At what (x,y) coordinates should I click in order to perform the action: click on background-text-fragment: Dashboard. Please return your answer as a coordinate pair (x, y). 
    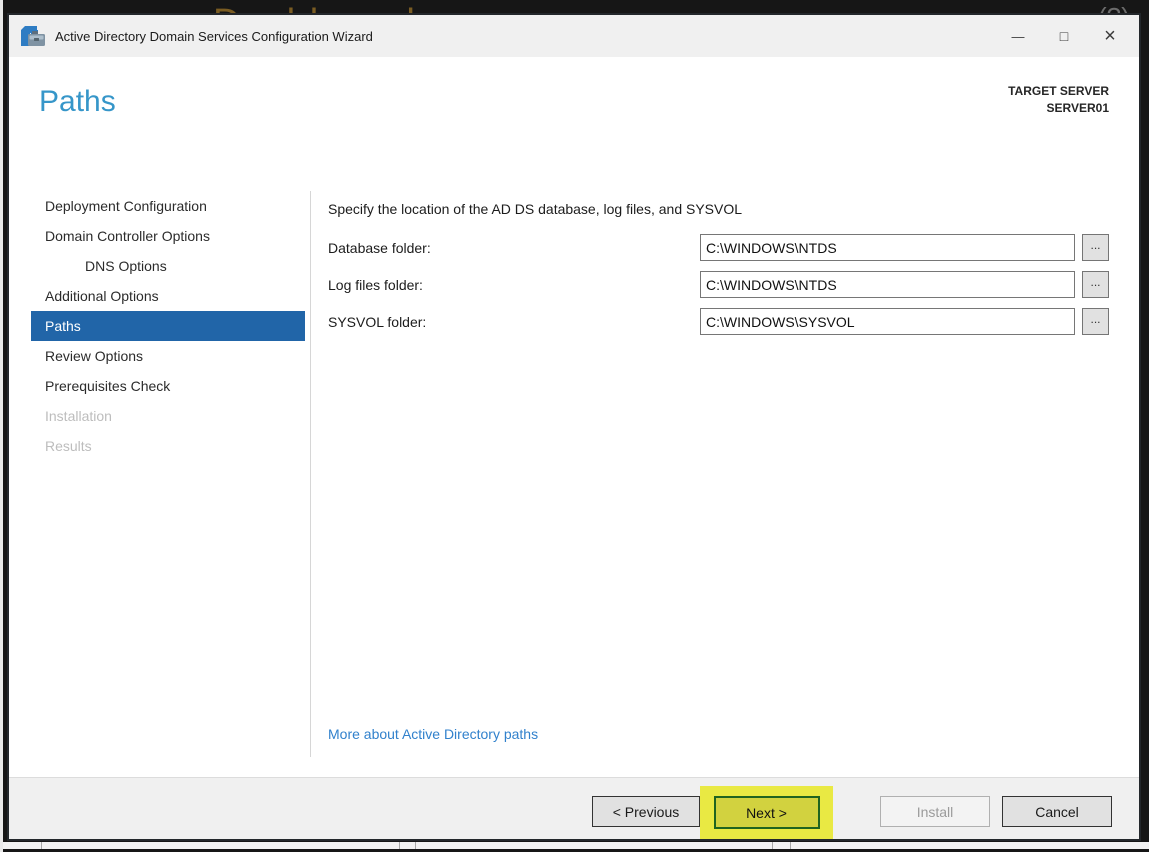
    Looking at the image, I should click on (315, 7).